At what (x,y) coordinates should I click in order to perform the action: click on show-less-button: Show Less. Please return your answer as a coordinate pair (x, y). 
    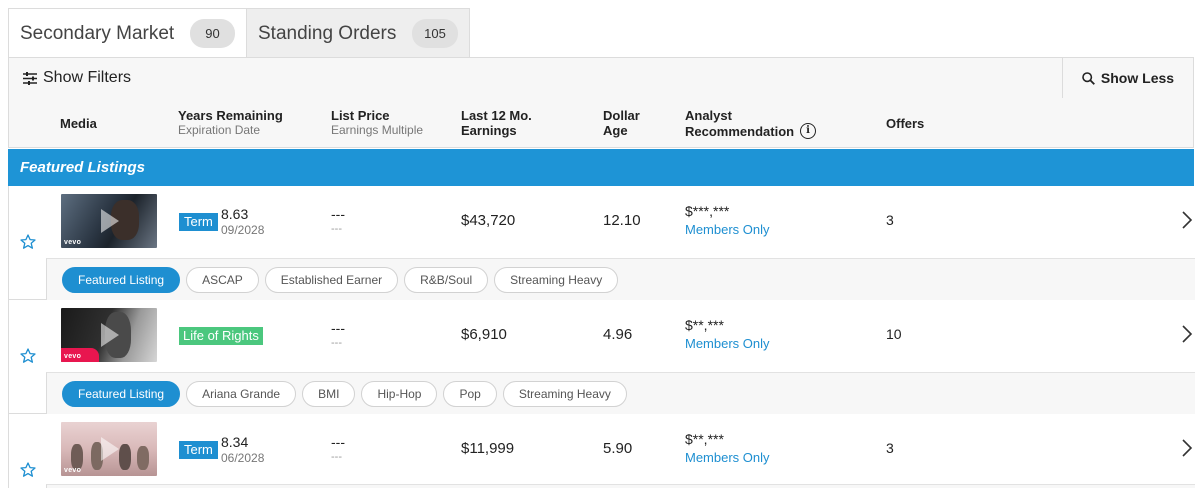
    Looking at the image, I should click on (1127, 78).